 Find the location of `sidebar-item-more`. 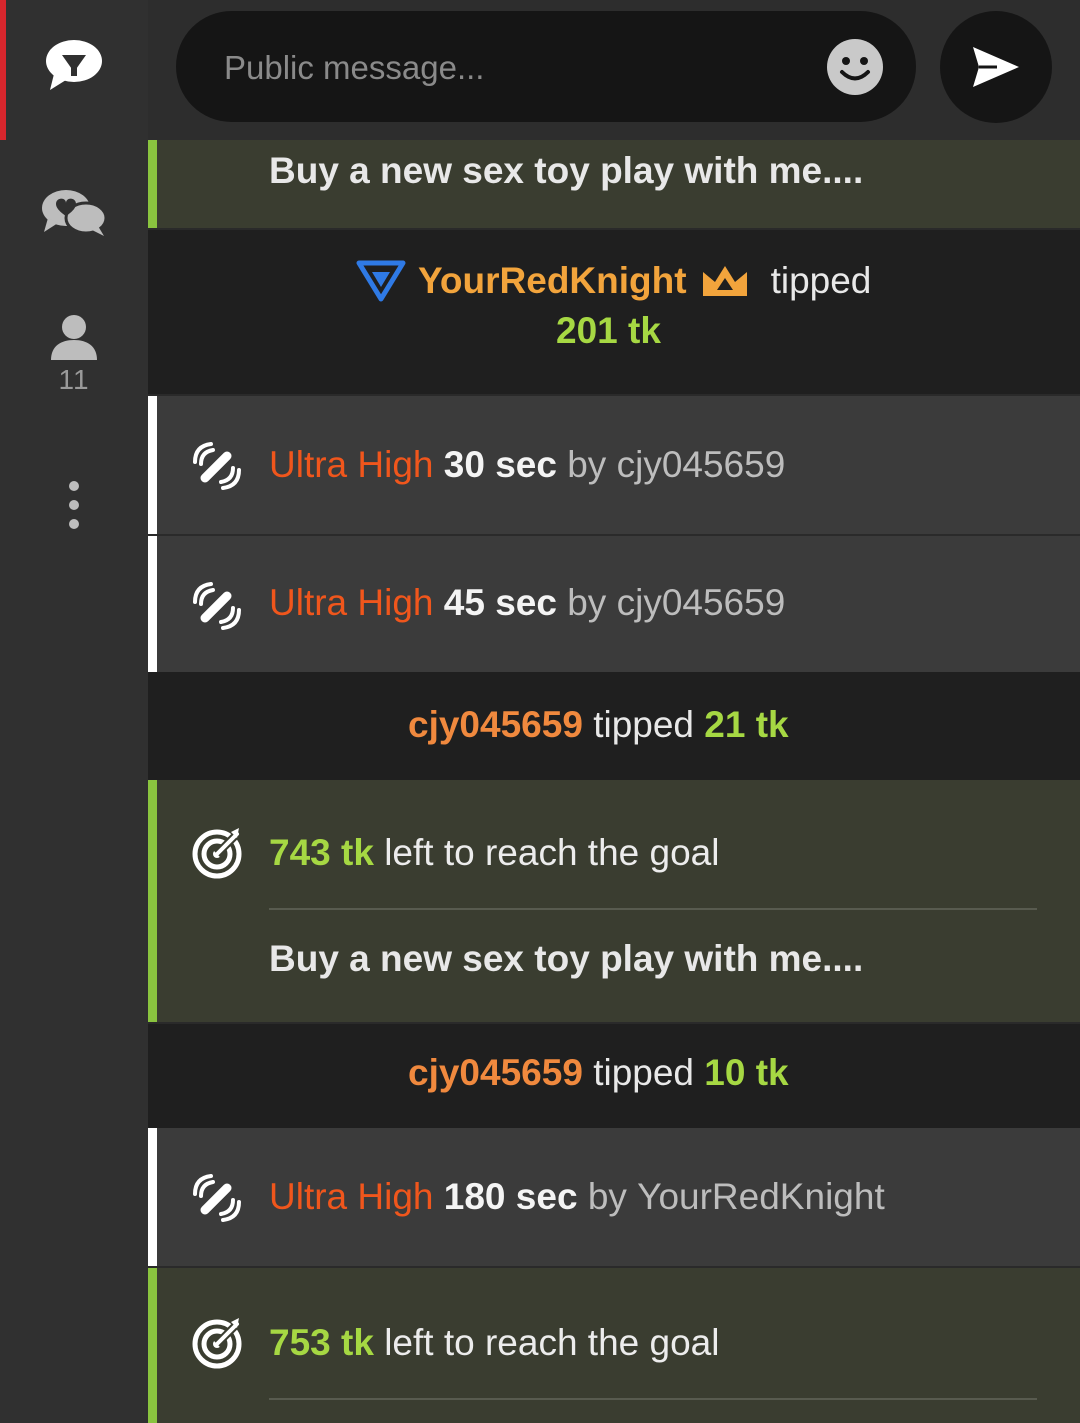

sidebar-item-more is located at coordinates (74, 505).